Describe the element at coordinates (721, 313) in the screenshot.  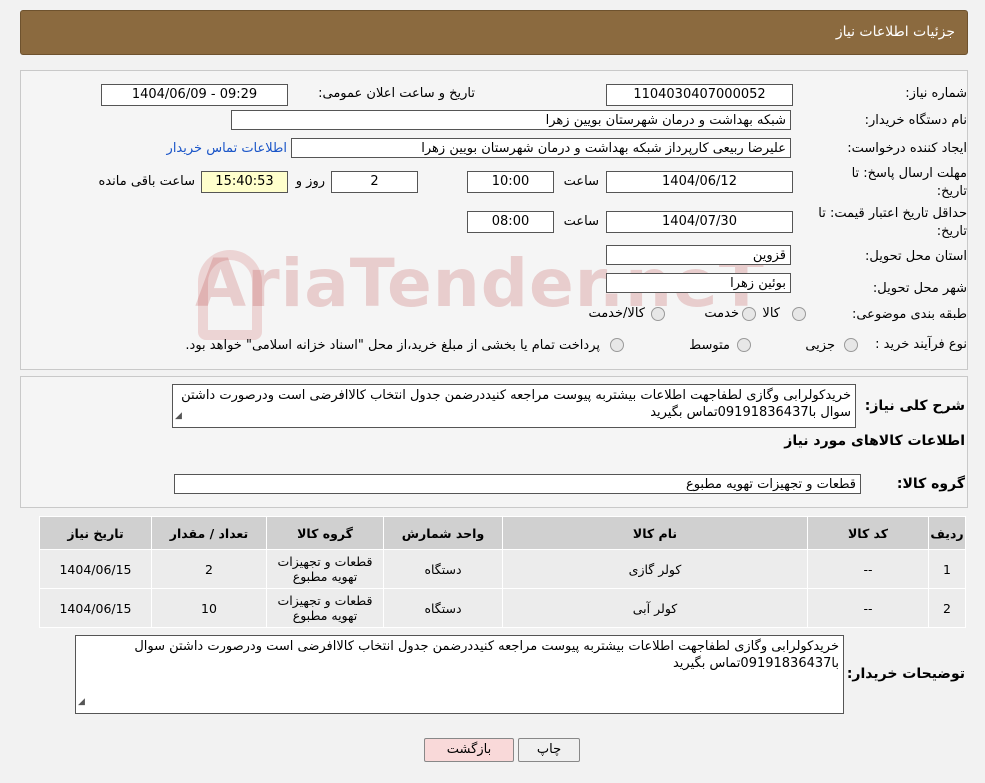
I see `category-option-service: خدمت` at that location.